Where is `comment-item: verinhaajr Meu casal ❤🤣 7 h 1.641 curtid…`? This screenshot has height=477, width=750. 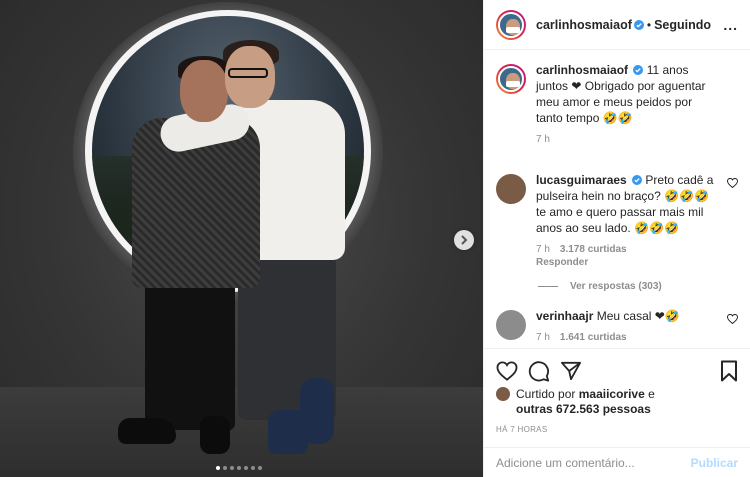
comment-item: verinhaajr Meu casal ❤🤣 7 h 1.641 curtid… is located at coordinates (617, 325).